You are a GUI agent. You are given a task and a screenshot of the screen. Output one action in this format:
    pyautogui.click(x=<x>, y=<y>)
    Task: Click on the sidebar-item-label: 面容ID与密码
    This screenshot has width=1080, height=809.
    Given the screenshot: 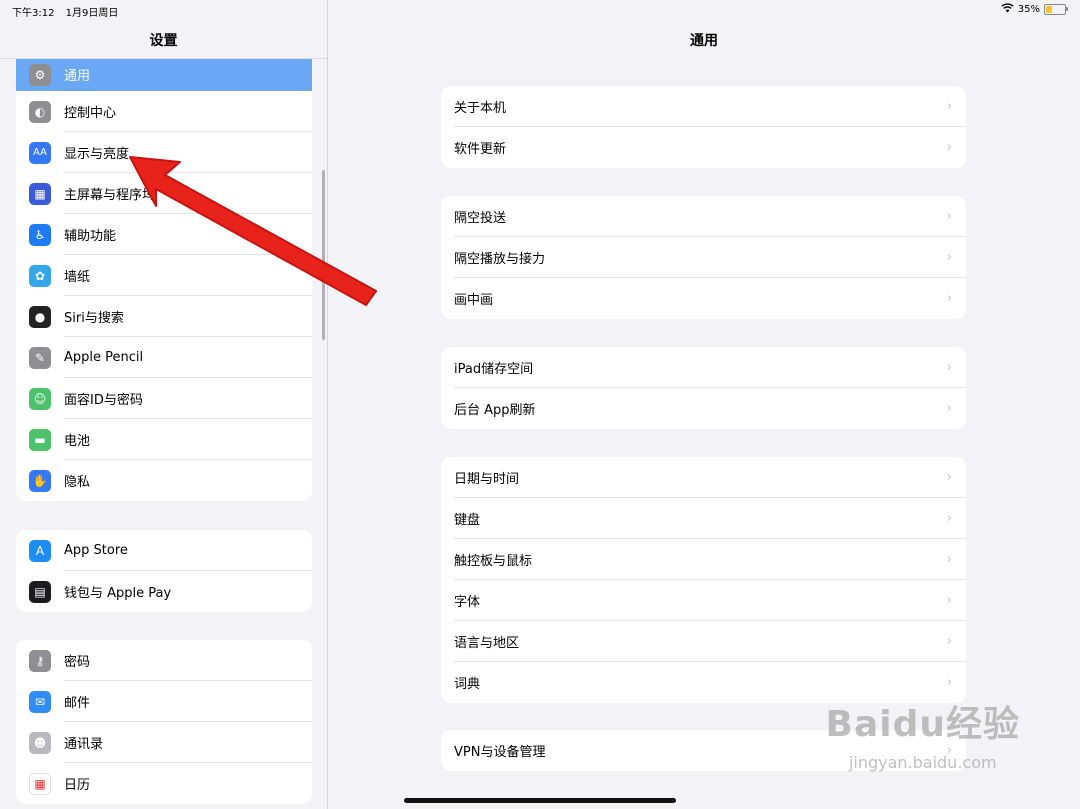 What is the action you would take?
    pyautogui.click(x=103, y=400)
    